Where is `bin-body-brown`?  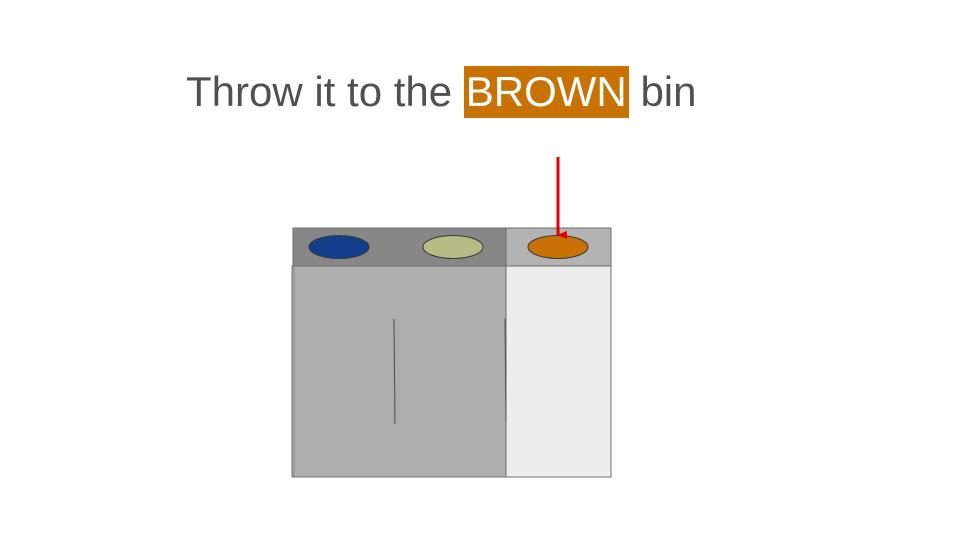
bin-body-brown is located at coordinates (558, 371).